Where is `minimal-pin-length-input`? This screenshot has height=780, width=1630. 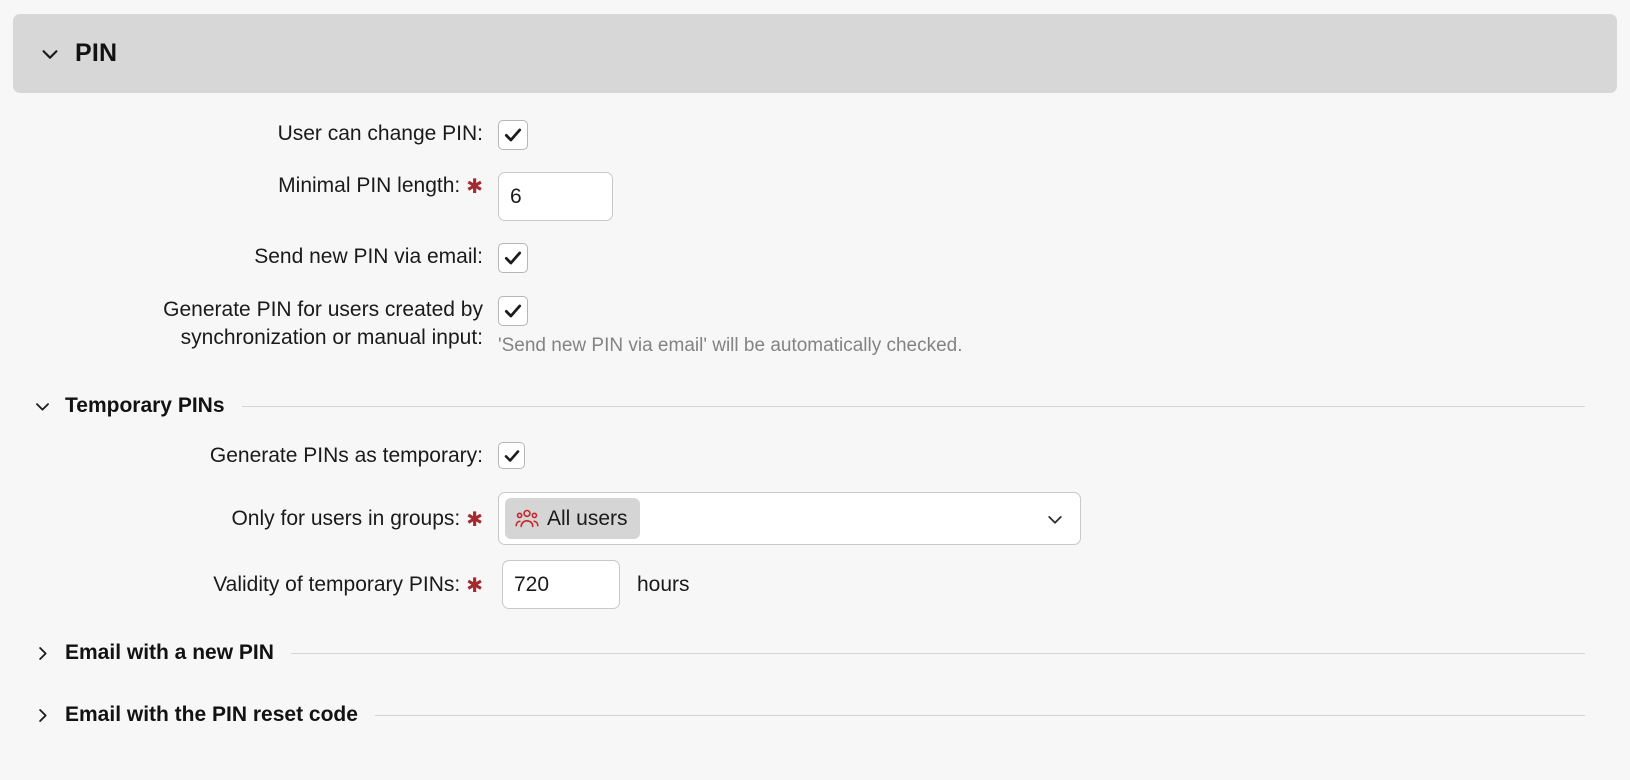 minimal-pin-length-input is located at coordinates (555, 196).